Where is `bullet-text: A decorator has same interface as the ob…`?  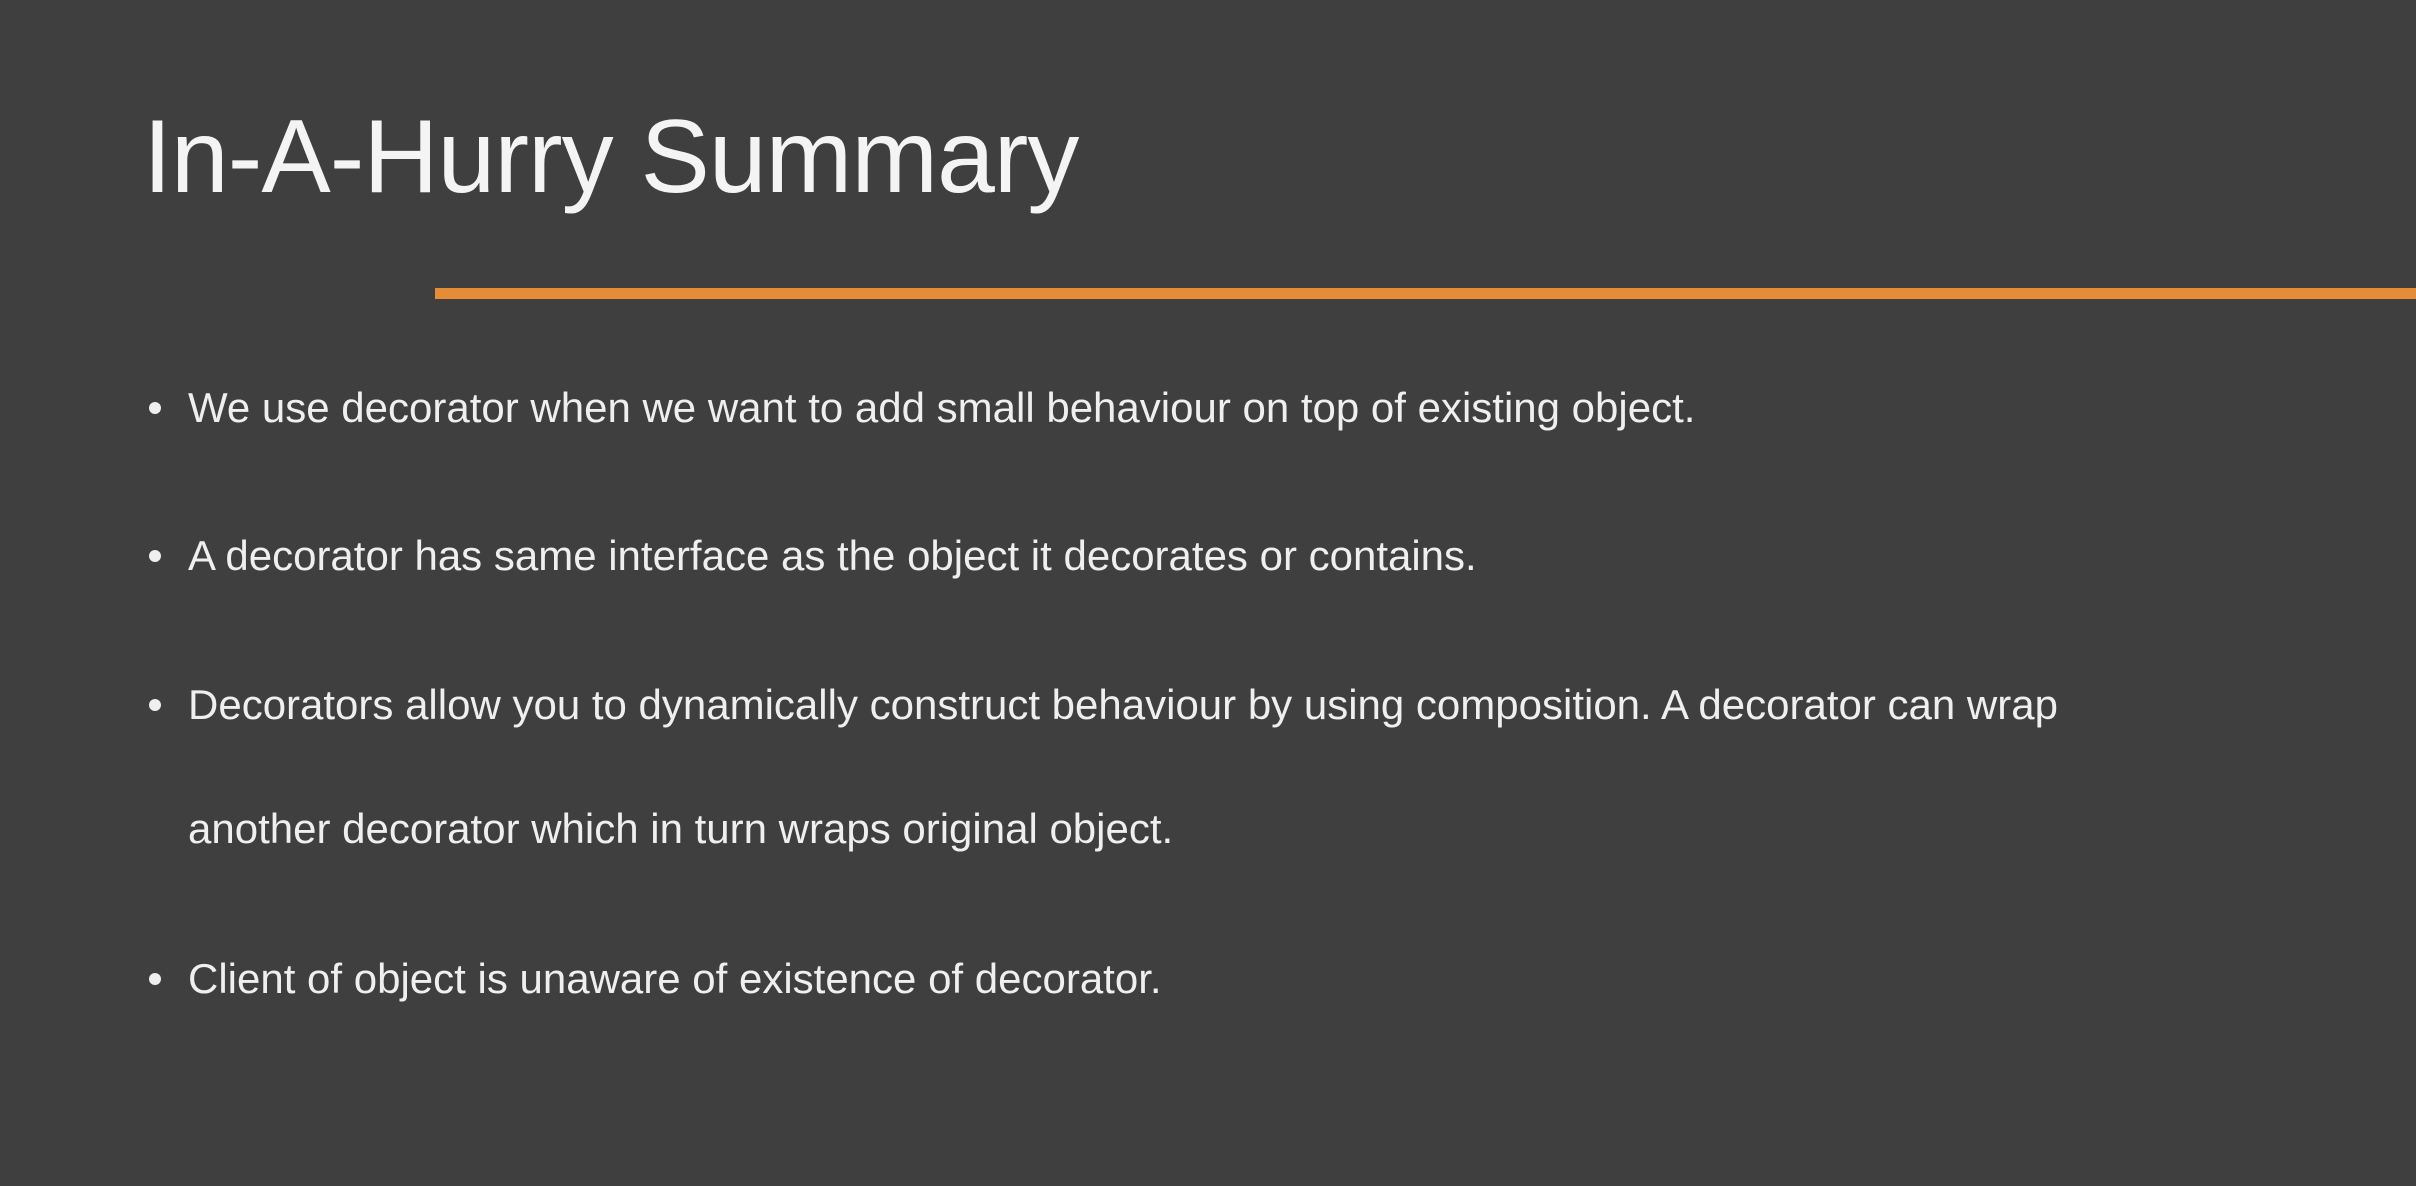
bullet-text: A decorator has same interface as the ob… is located at coordinates (832, 555).